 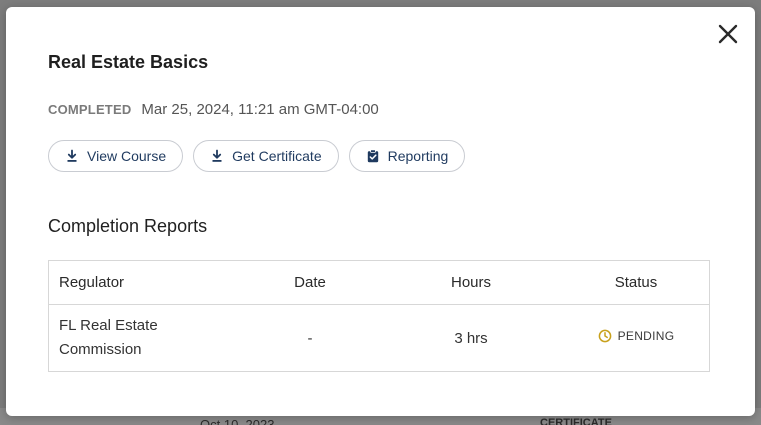 I want to click on completion-reports-heading: Completion Reports, so click(x=128, y=226).